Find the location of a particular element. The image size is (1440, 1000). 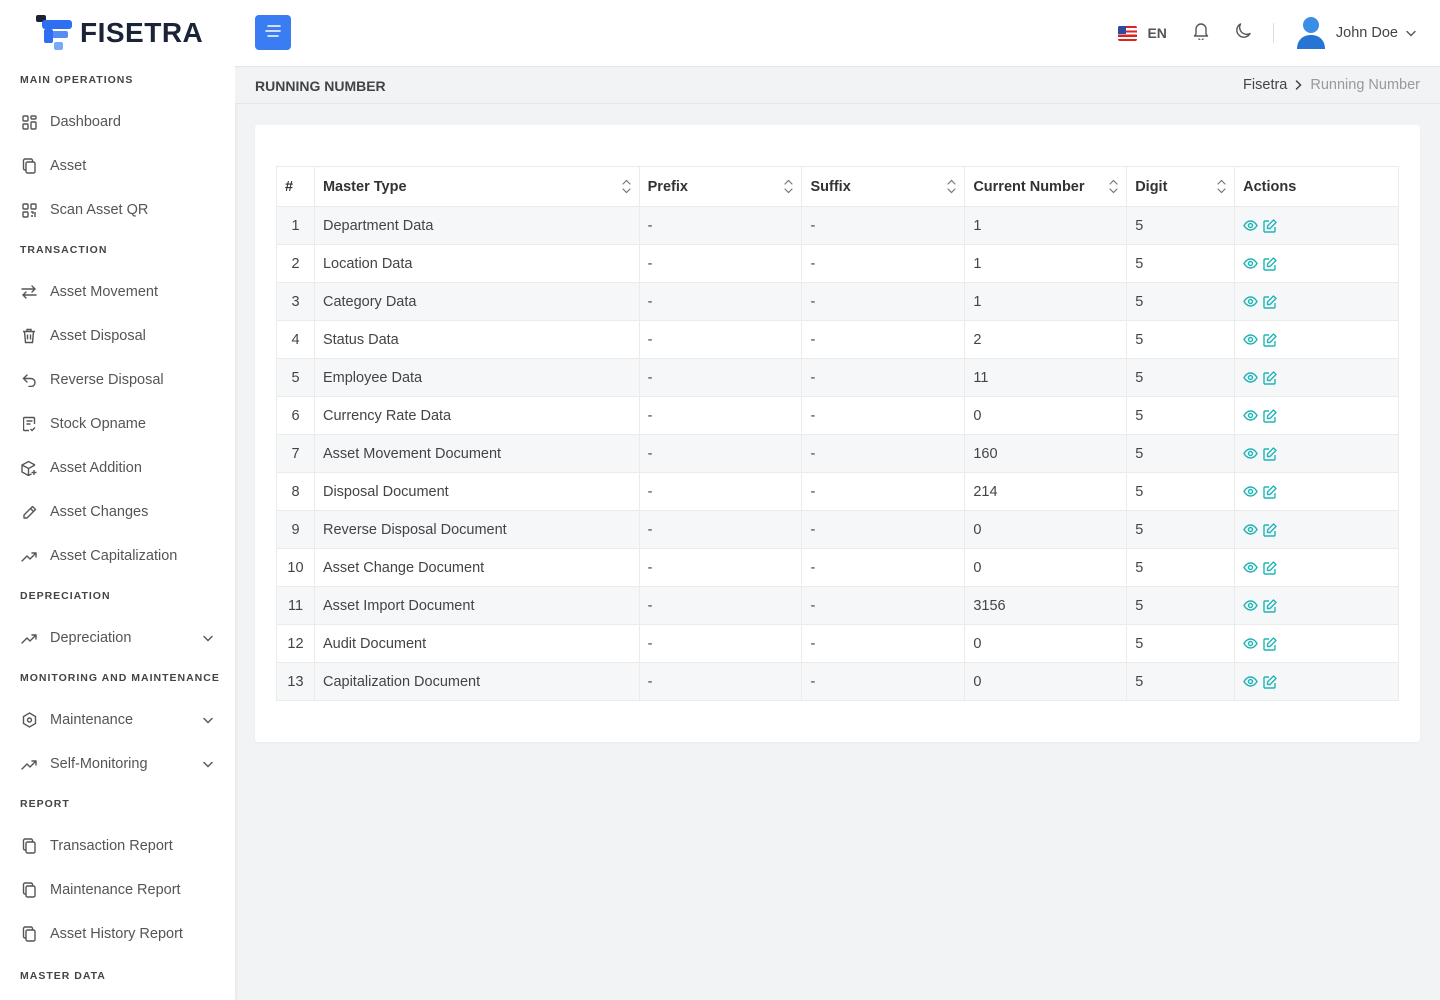

cell-master-type: Employee Data is located at coordinates (476, 377).